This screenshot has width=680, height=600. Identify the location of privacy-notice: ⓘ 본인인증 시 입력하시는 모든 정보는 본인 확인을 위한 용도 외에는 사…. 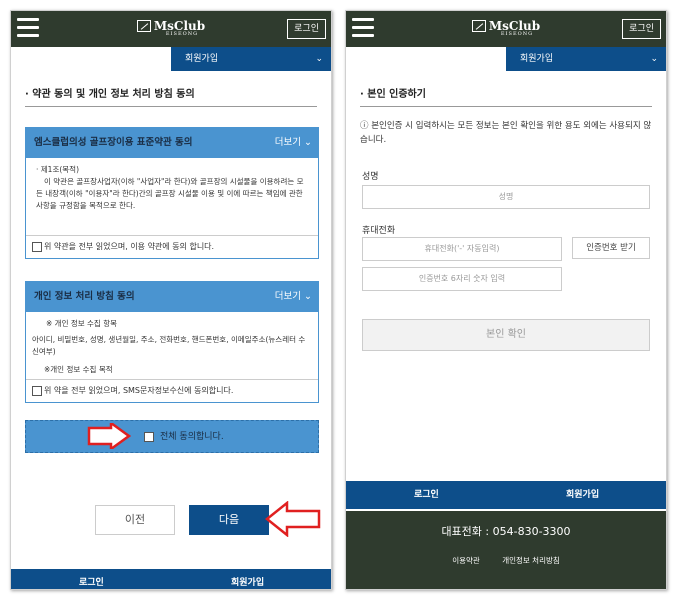
(506, 133).